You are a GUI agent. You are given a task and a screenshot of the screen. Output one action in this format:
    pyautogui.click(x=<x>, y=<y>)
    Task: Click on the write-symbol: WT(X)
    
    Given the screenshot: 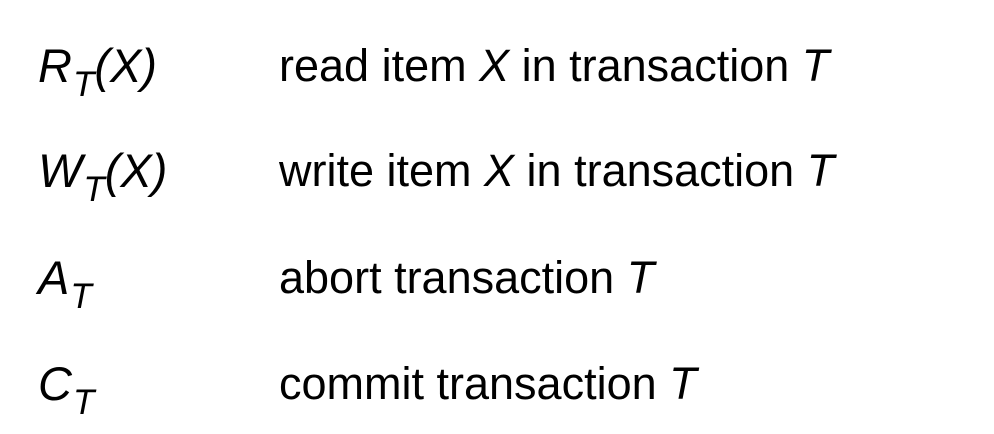 What is the action you would take?
    pyautogui.click(x=103, y=176)
    